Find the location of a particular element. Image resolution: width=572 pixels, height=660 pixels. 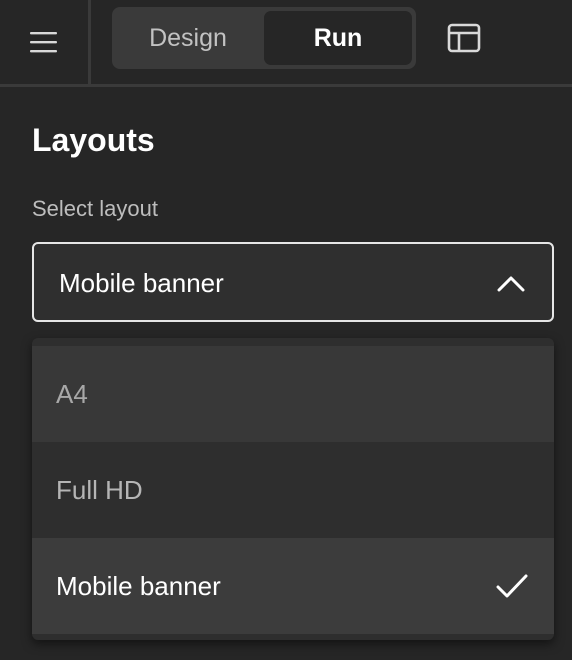

layout-select: Mobile banner is located at coordinates (293, 282).